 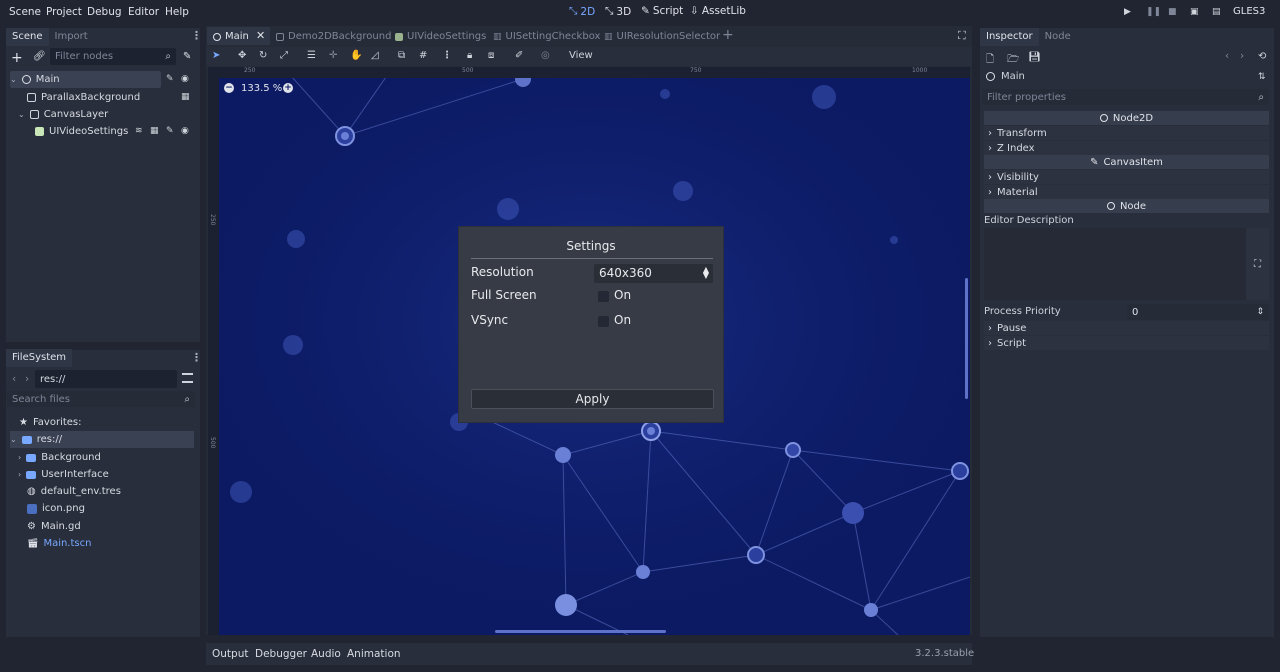 I want to click on camera-override-icon: ◎, so click(x=545, y=55).